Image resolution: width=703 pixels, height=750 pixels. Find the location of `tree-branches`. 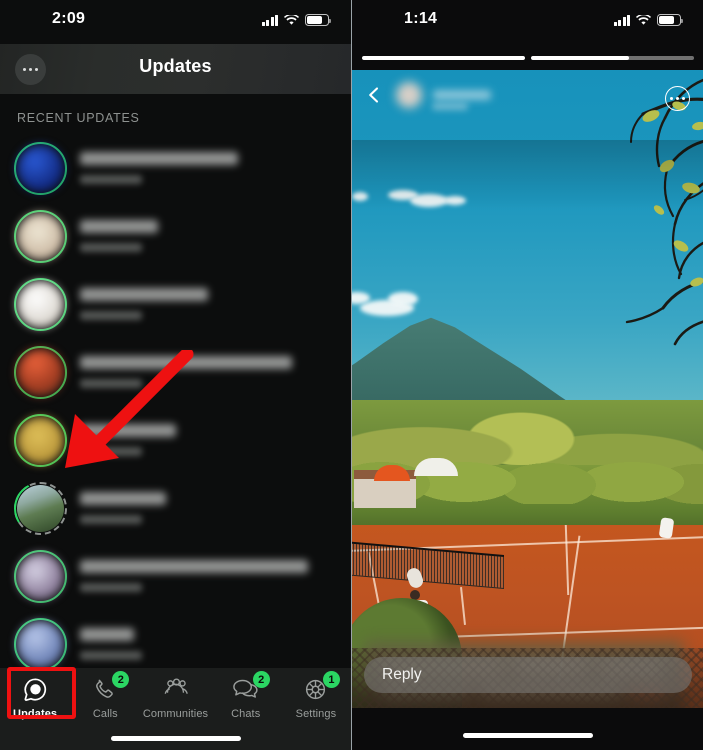

tree-branches is located at coordinates (664, 212).